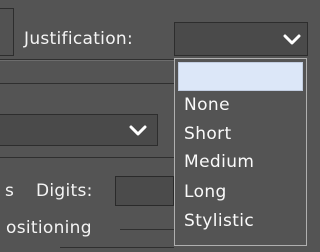 The image size is (320, 252). Describe the element at coordinates (144, 191) in the screenshot. I see `digits-field` at that location.